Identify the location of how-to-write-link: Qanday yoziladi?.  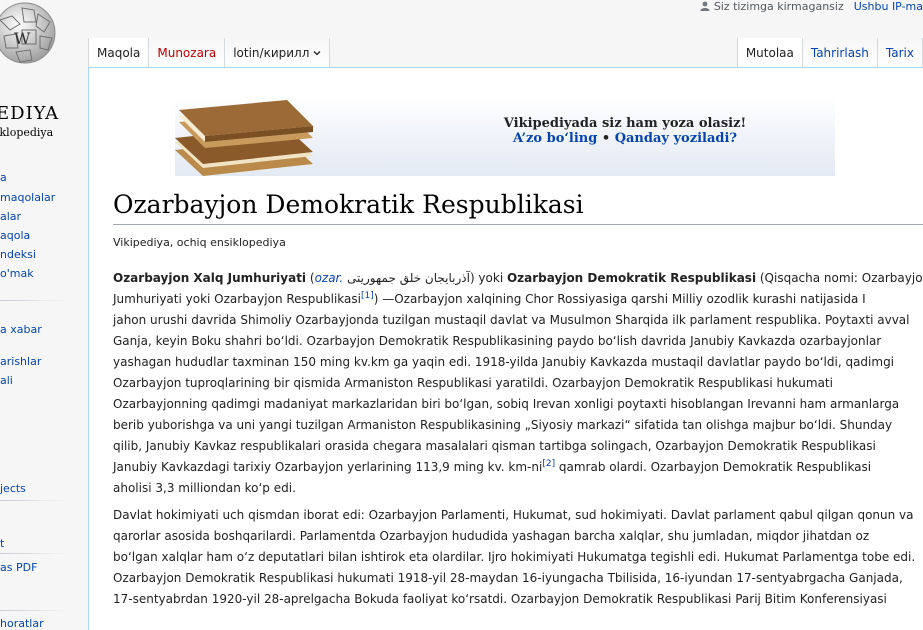
(676, 138).